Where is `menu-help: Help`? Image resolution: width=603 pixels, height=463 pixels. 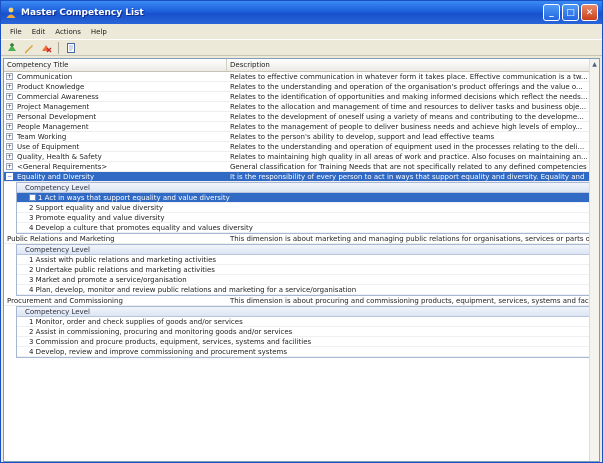
menu-help: Help is located at coordinates (99, 32).